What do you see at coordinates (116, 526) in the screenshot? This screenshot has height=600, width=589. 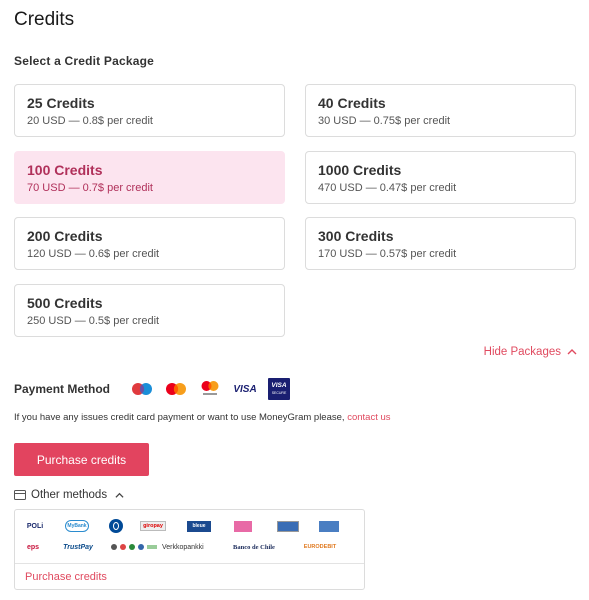 I see `diners-logo` at bounding box center [116, 526].